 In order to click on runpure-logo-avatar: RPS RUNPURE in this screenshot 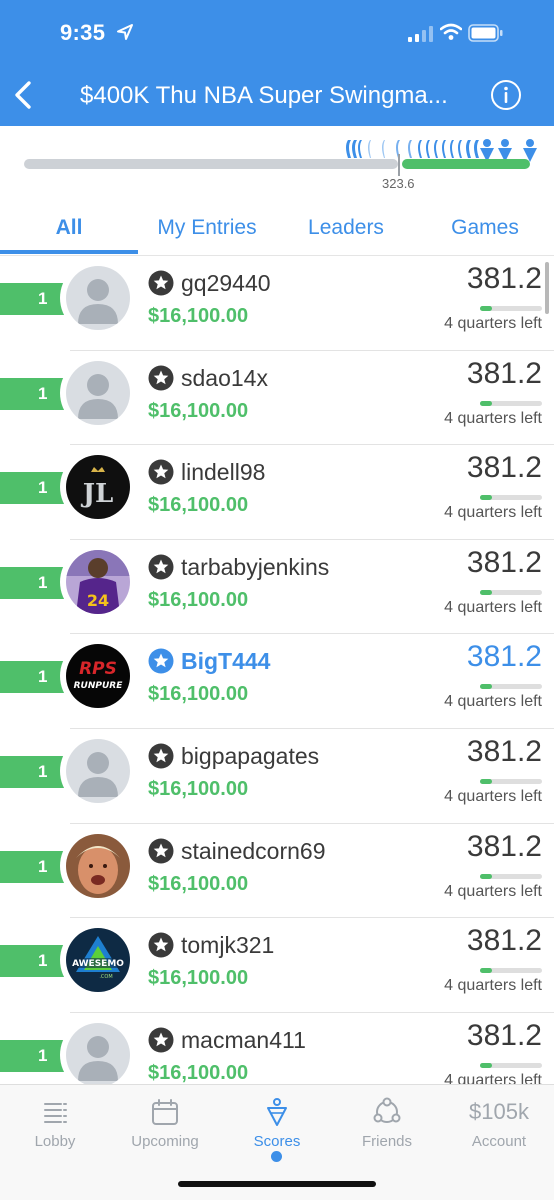, I will do `click(98, 676)`.